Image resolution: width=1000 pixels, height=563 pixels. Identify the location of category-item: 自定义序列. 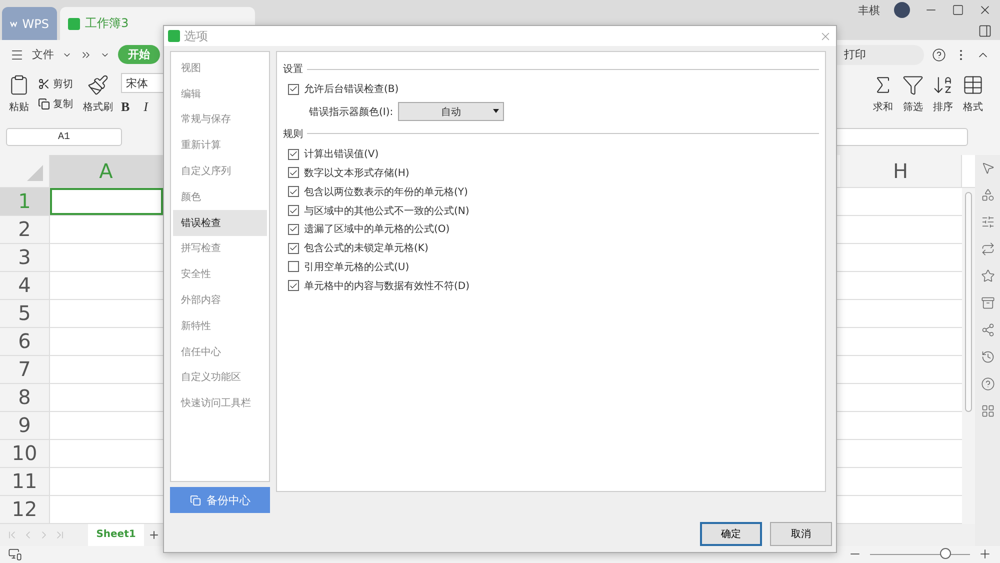
(220, 171).